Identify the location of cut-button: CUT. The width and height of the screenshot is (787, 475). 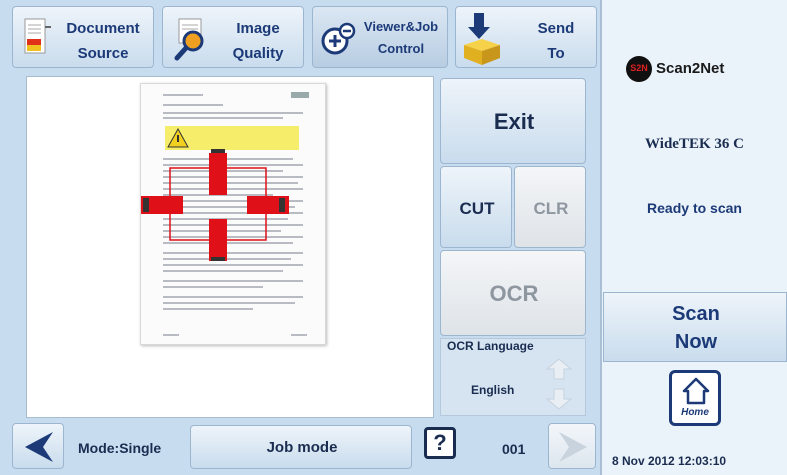
(476, 207).